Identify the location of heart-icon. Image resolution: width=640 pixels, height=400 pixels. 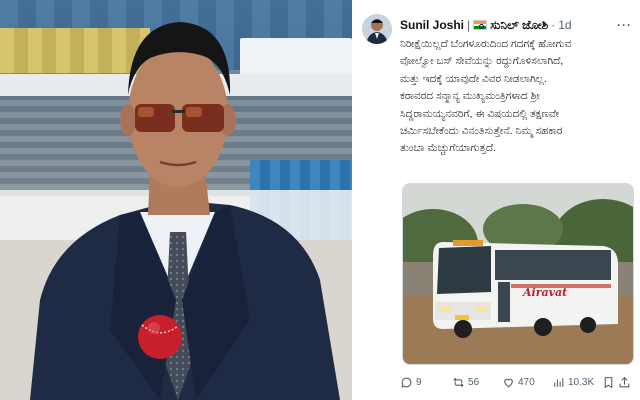
(508, 382).